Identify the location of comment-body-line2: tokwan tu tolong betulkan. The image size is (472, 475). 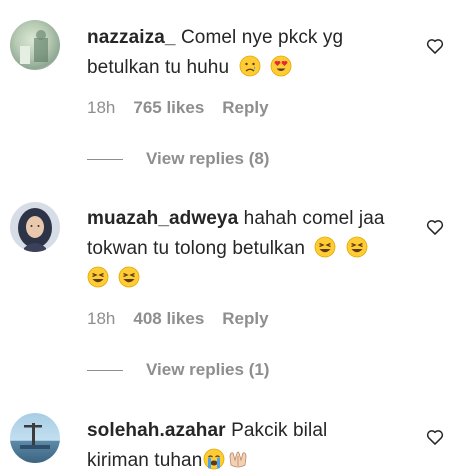
(196, 248).